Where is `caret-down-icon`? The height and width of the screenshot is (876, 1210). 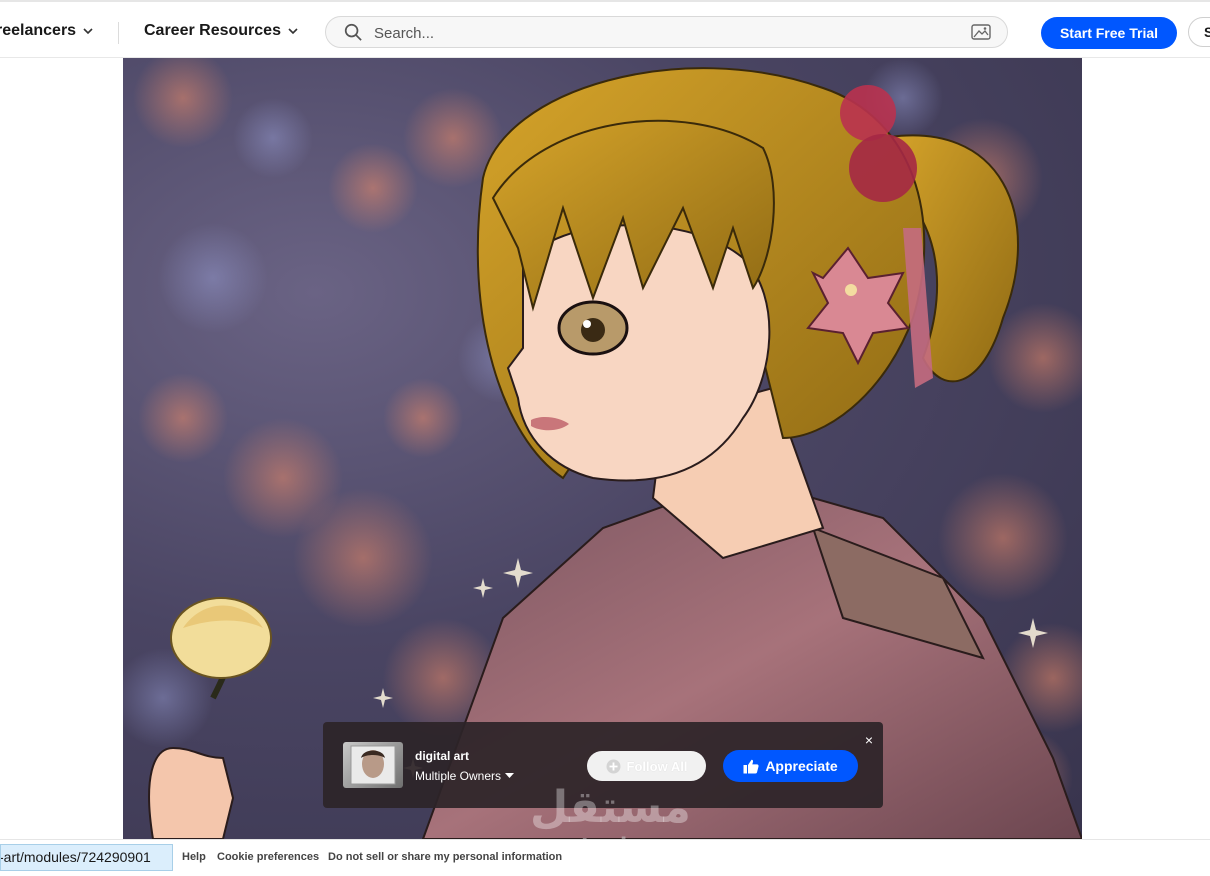
caret-down-icon is located at coordinates (510, 775).